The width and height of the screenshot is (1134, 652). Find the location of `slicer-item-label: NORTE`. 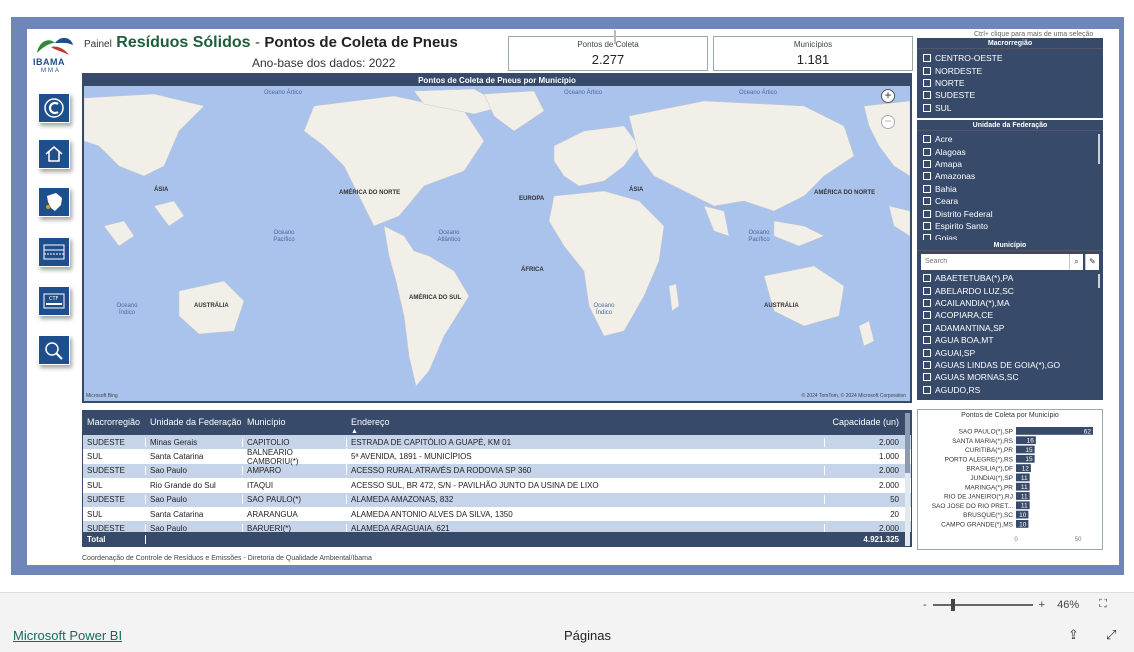

slicer-item-label: NORTE is located at coordinates (950, 82).